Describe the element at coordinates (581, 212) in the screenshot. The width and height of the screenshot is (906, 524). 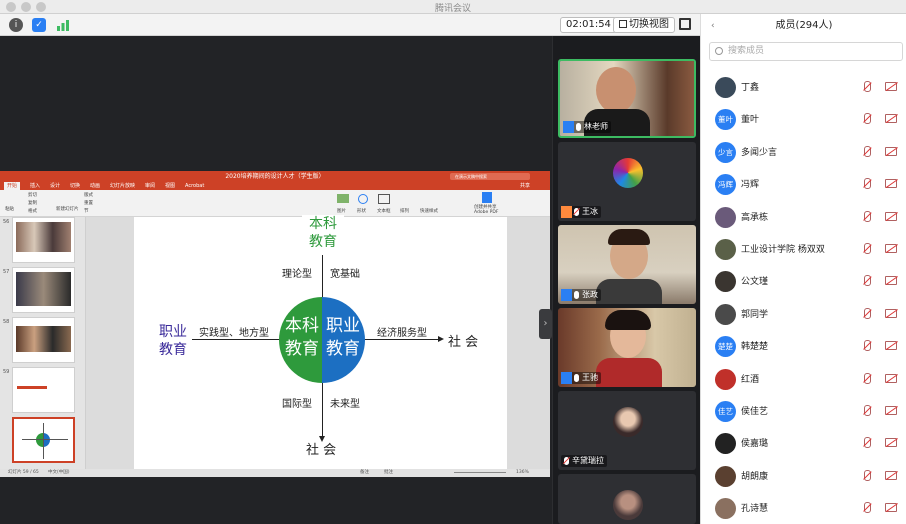
I see `participant-name-tag: 王冰` at that location.